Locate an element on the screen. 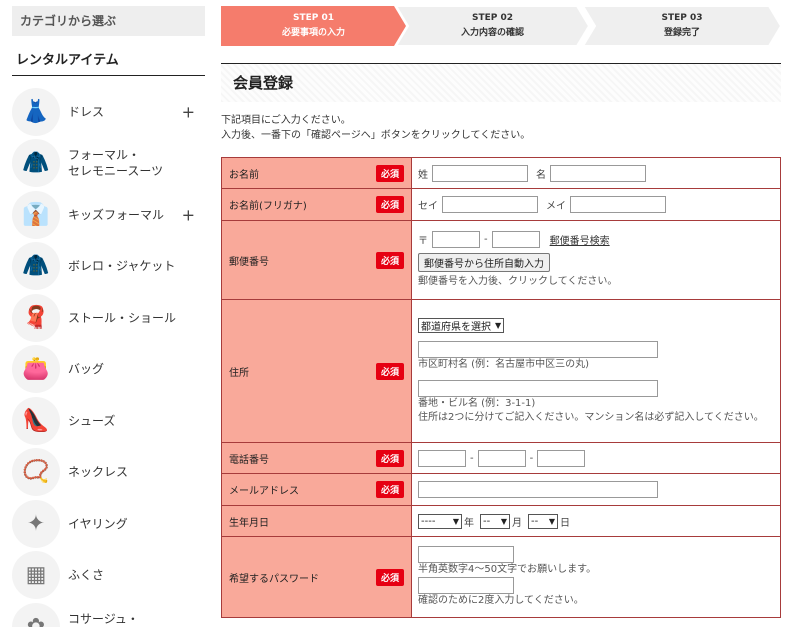 This screenshot has width=800, height=627. bolero-icon: 🧥 is located at coordinates (36, 266).